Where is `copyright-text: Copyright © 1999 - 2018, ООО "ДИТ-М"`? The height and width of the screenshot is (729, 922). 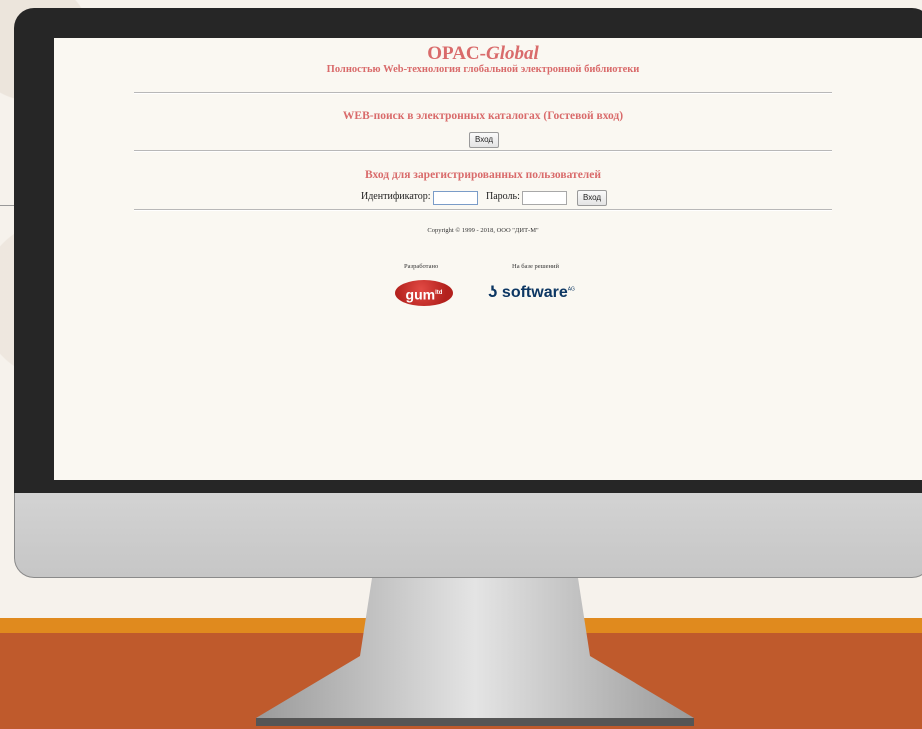 copyright-text: Copyright © 1999 - 2018, ООО "ДИТ-М" is located at coordinates (483, 230).